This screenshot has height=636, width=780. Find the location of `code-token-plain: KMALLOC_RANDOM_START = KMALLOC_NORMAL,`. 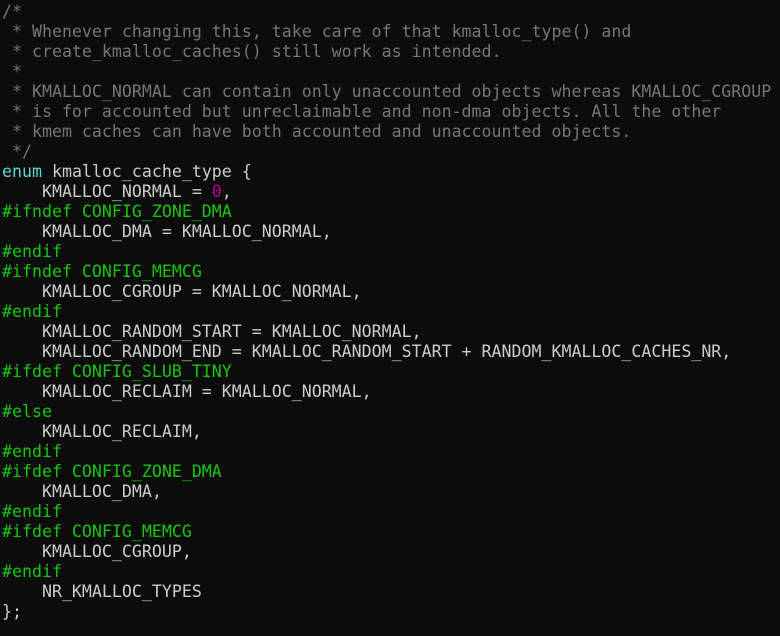

code-token-plain: KMALLOC_RANDOM_START = KMALLOC_NORMAL, is located at coordinates (212, 331).